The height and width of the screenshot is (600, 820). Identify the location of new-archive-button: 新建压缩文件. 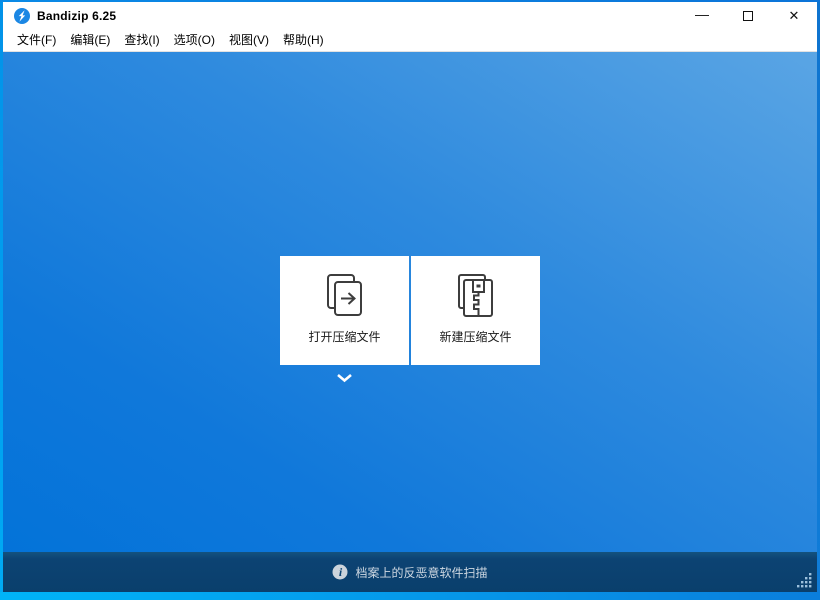
(475, 310).